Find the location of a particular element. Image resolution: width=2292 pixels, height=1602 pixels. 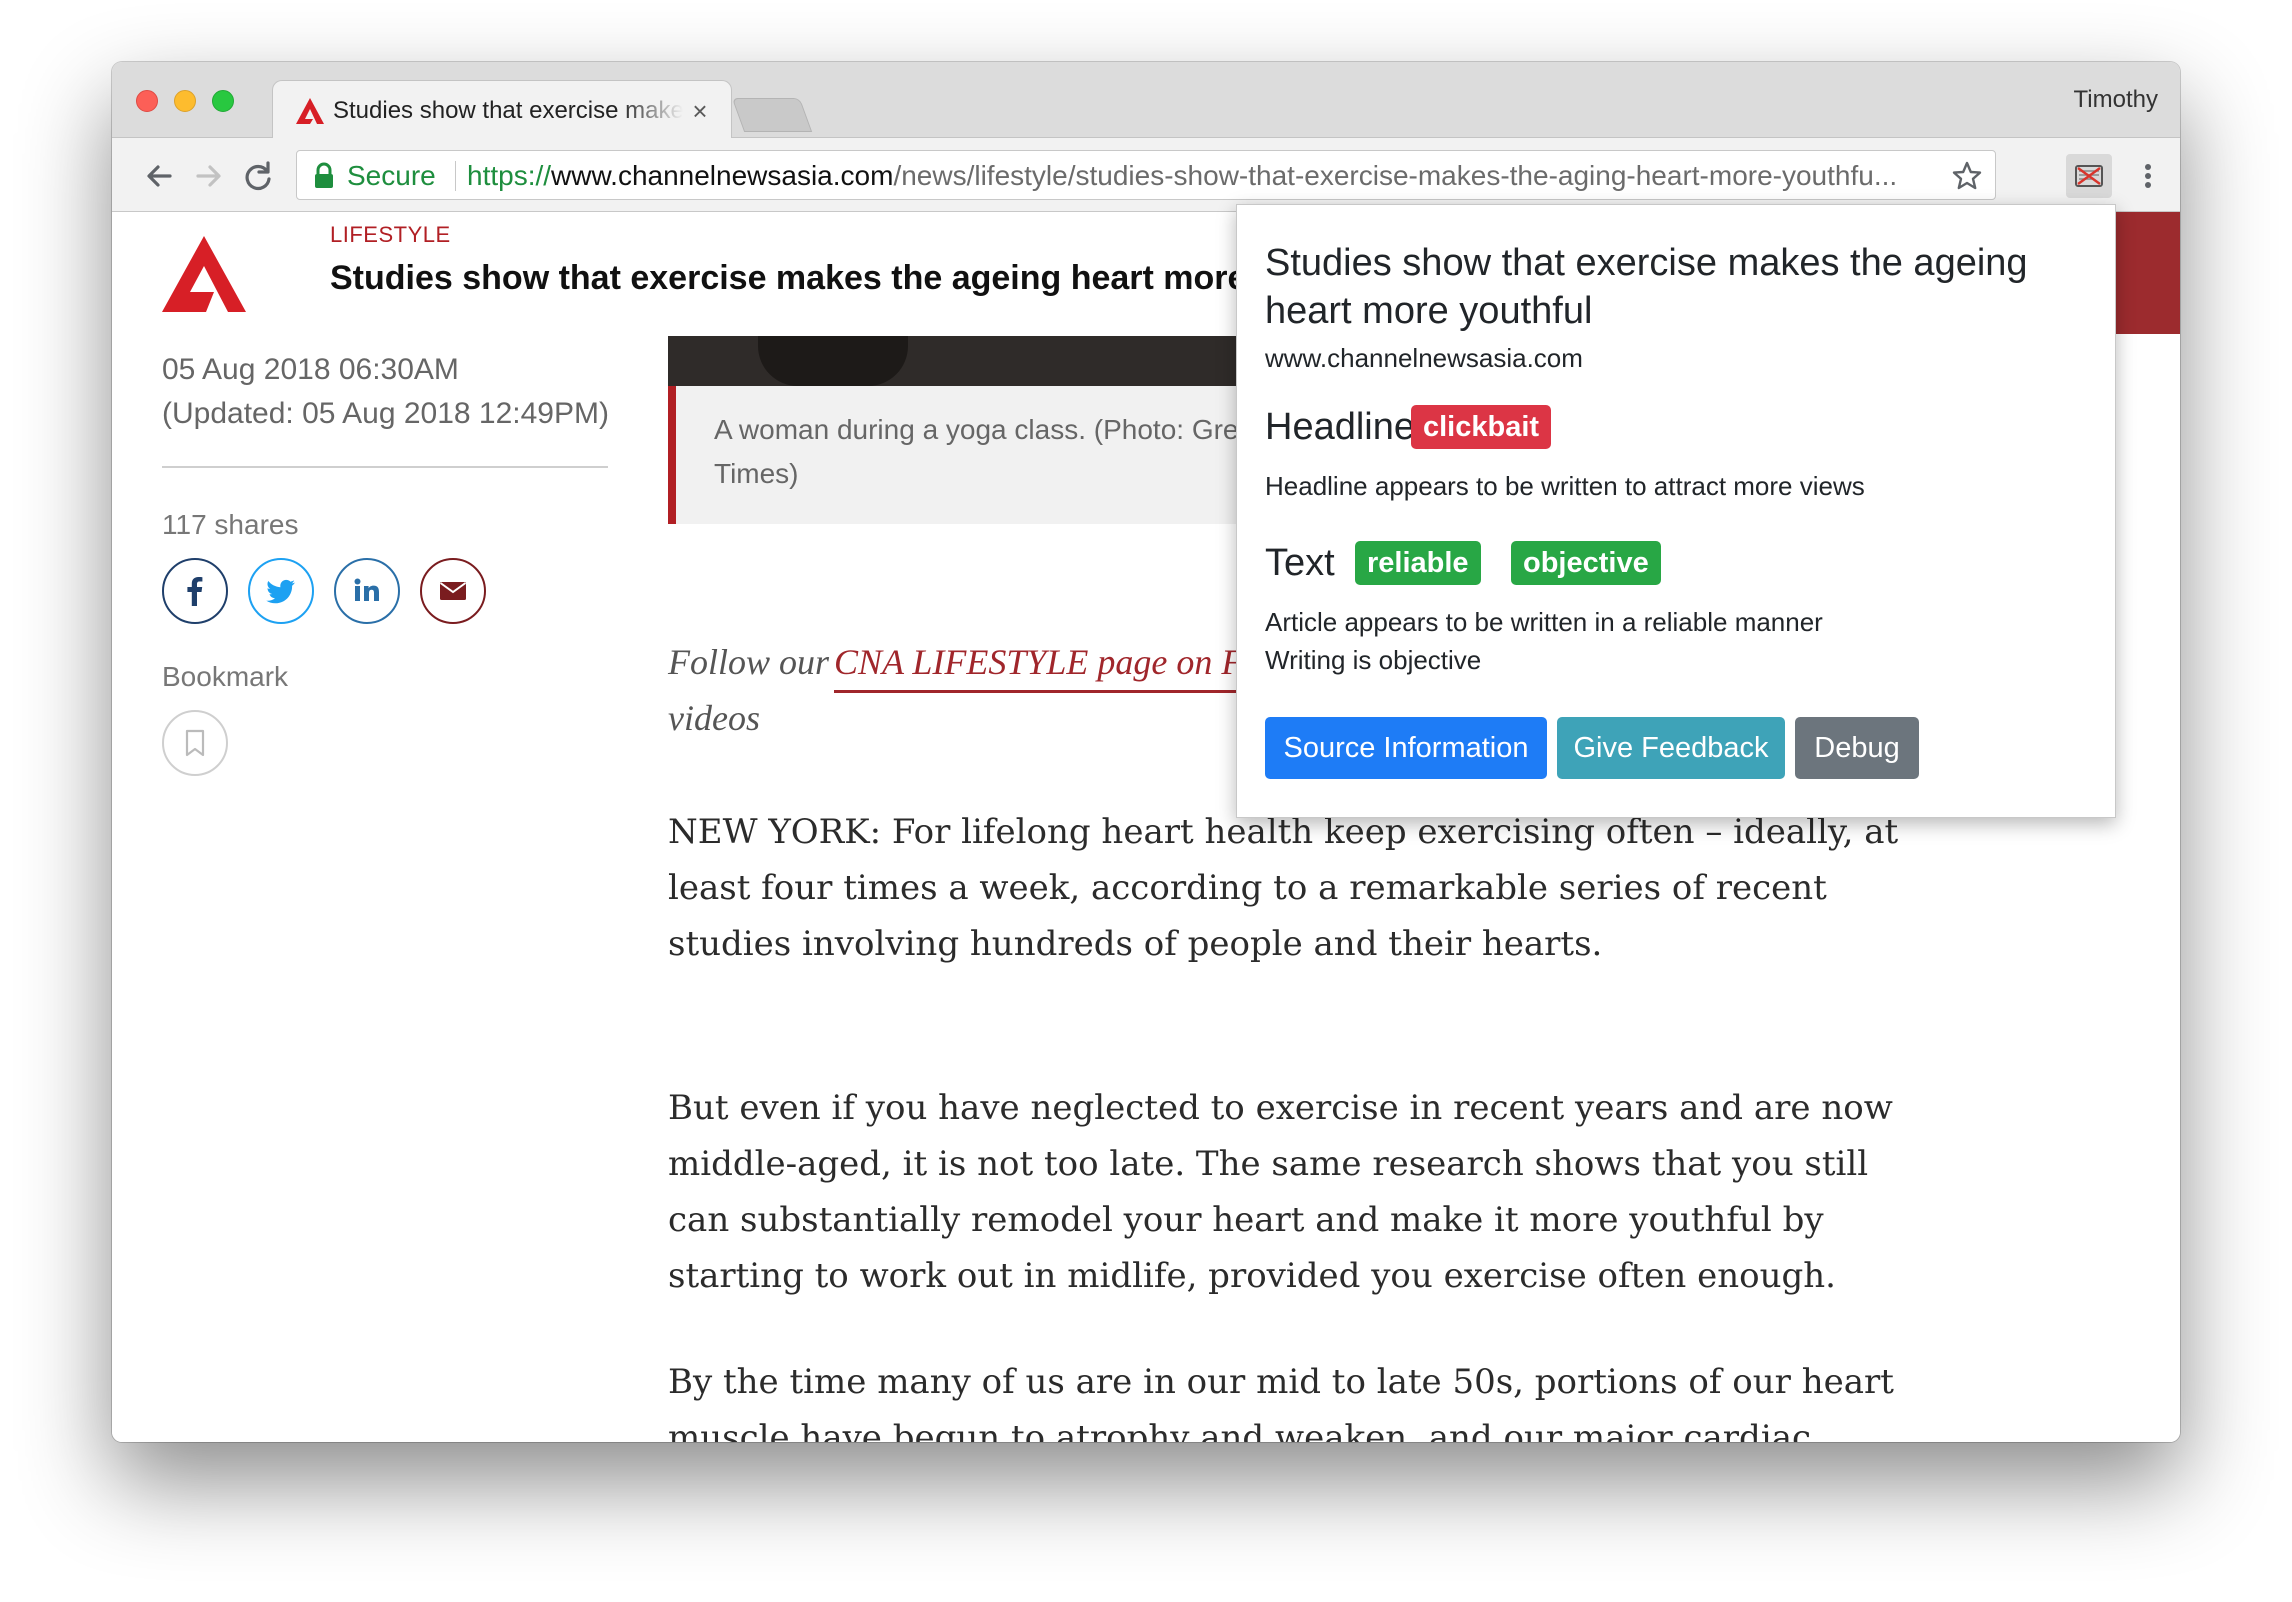

bookmark-icon is located at coordinates (195, 743).